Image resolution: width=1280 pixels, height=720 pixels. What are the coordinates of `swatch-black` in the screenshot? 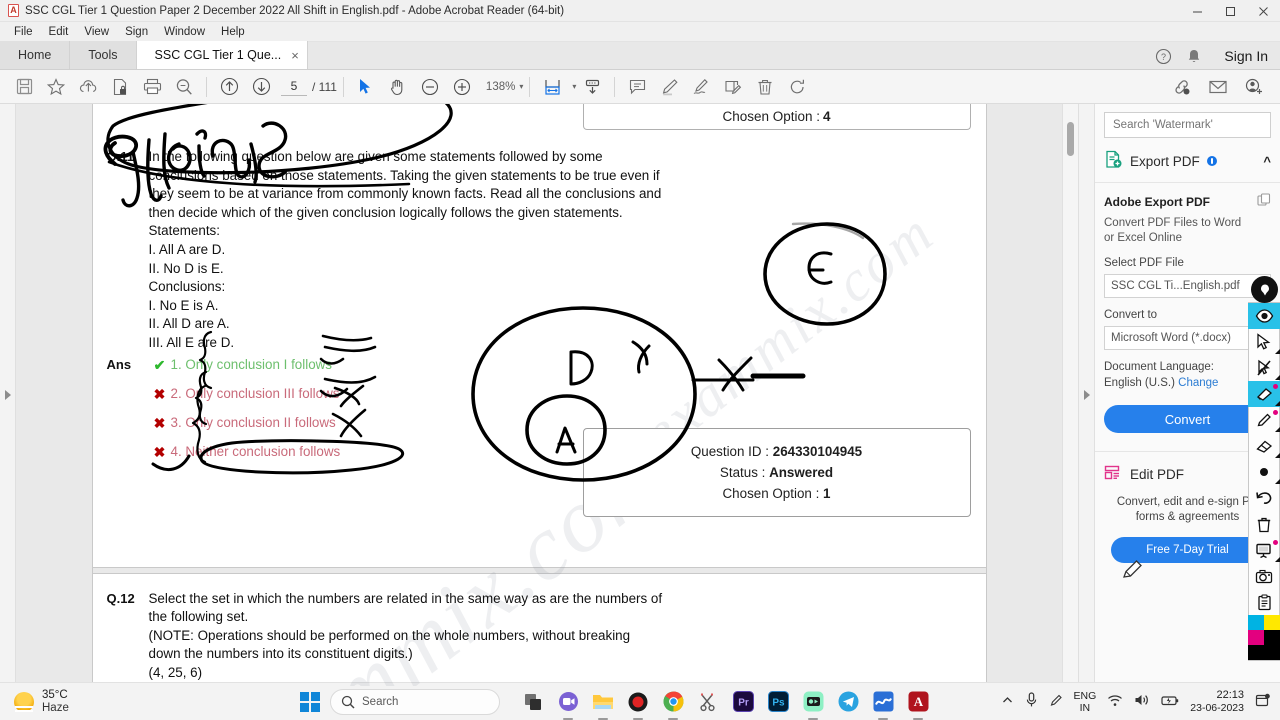 It's located at (1272, 637).